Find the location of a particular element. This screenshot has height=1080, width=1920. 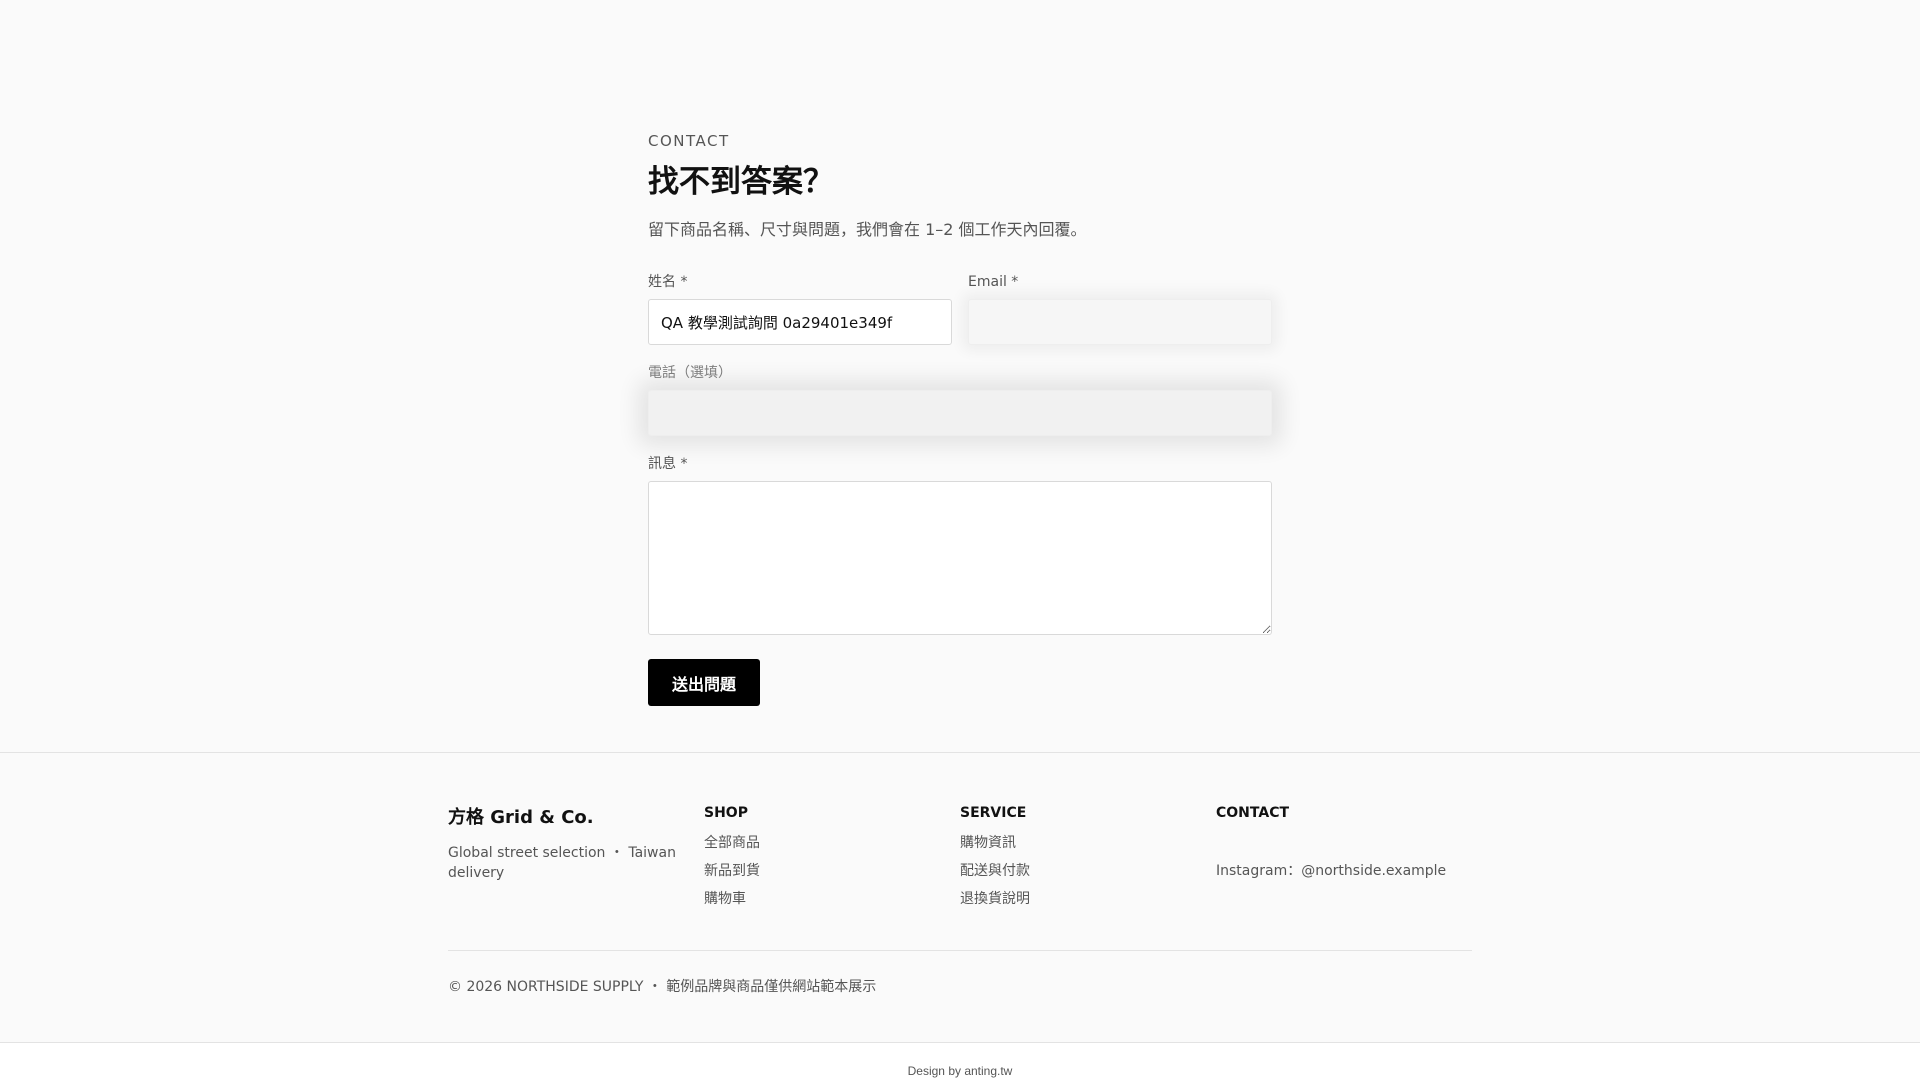

footer-service-heading: SERVICE is located at coordinates (993, 813).